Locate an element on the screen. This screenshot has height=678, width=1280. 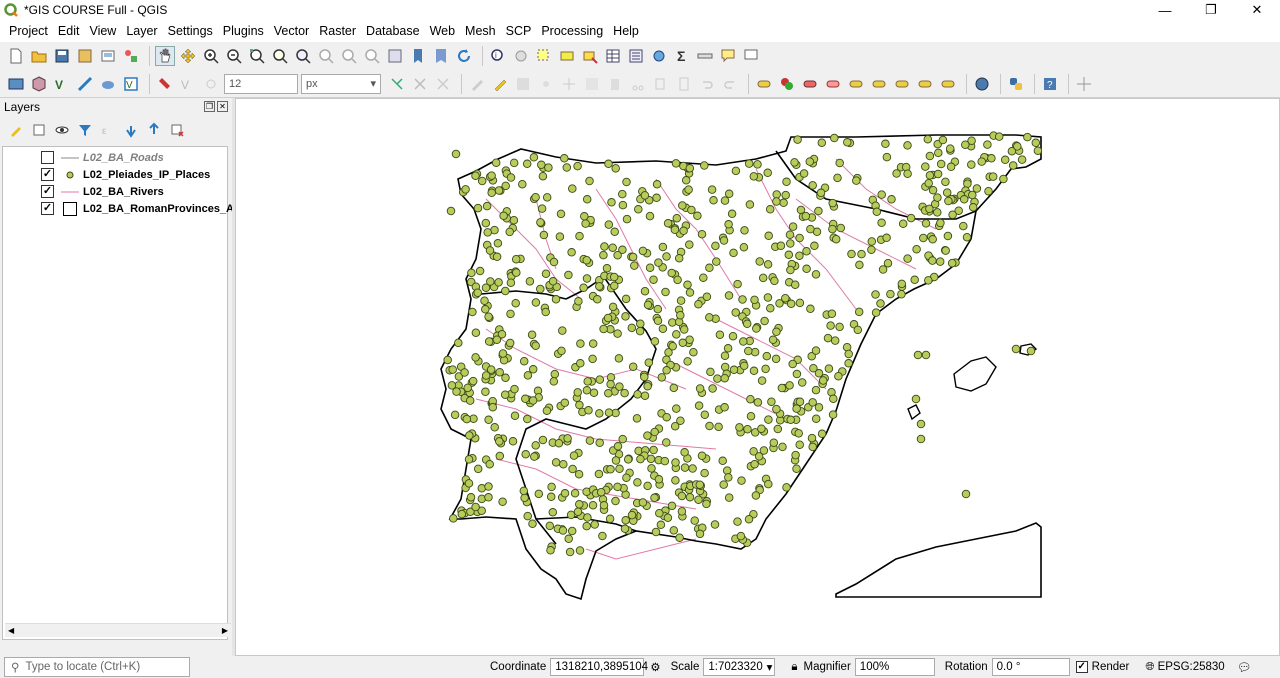
statistics-icon: Σ is located at coordinates (682, 56).